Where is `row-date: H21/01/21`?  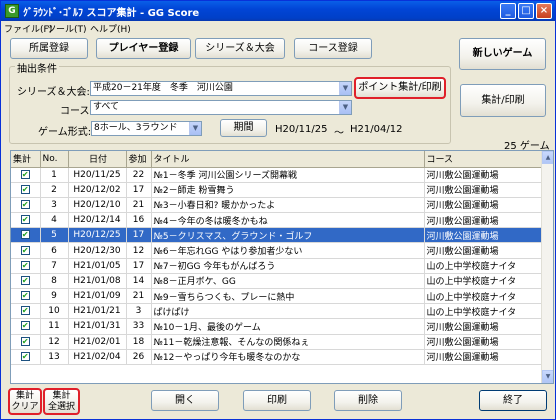 row-date: H21/01/21 is located at coordinates (97, 311).